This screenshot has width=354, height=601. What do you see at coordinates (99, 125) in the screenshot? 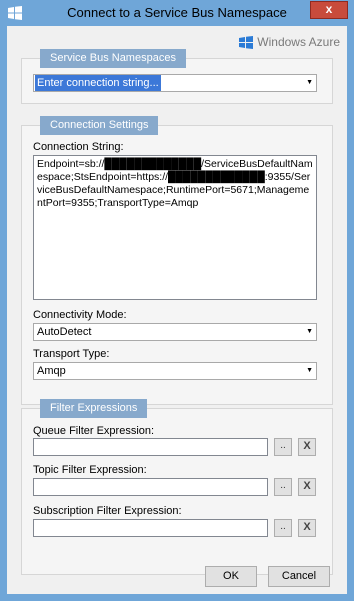
I see `connection-settings-group-title: Connection Settings` at bounding box center [99, 125].